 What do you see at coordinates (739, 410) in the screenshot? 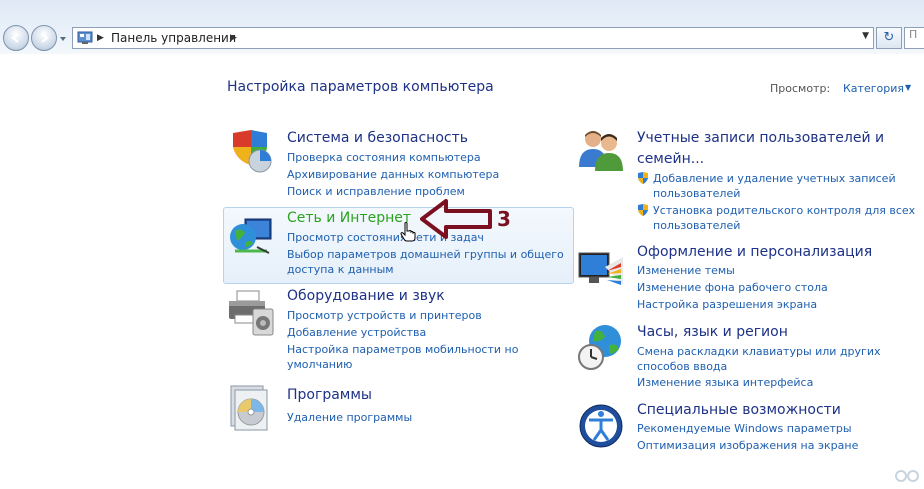
I see `category-ease-of-access: Специальные возможности` at bounding box center [739, 410].